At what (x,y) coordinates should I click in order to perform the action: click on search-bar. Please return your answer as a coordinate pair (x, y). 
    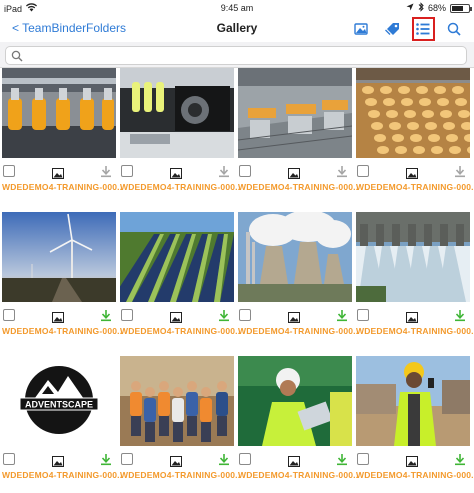
    Looking at the image, I should click on (237, 55).